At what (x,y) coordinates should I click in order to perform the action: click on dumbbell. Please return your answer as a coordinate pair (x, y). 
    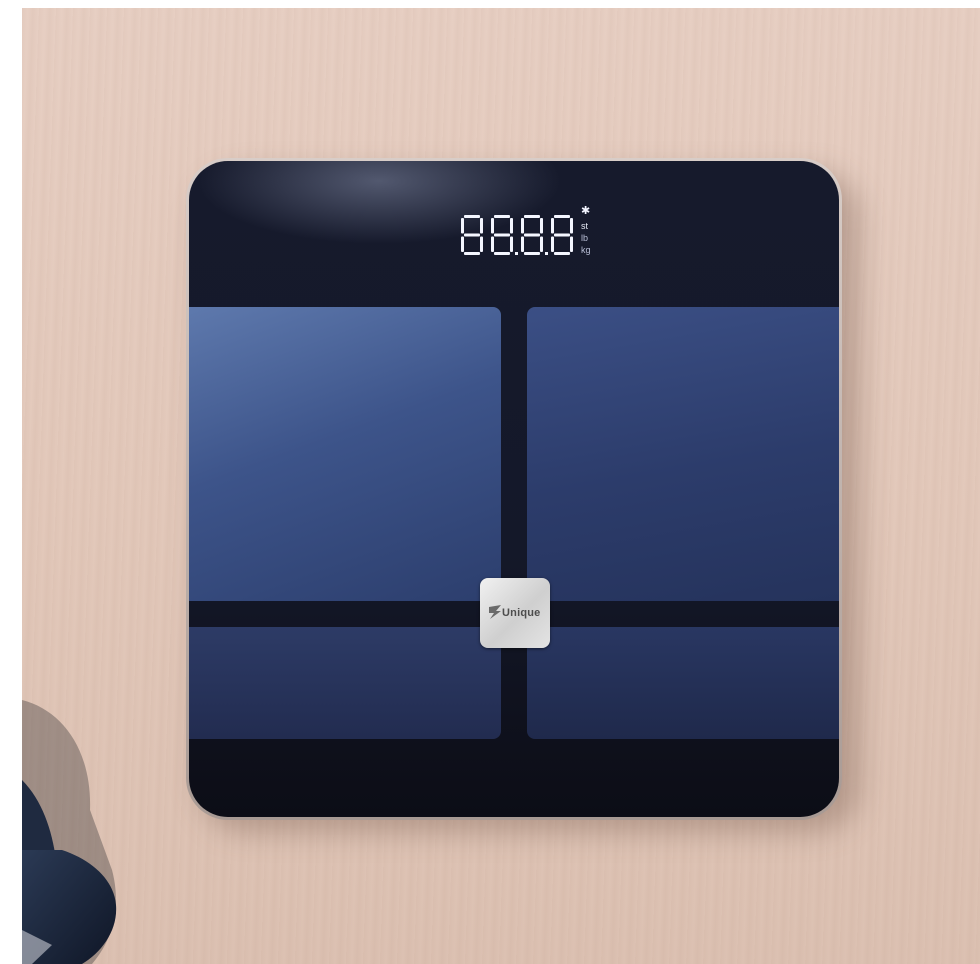
    Looking at the image, I should click on (77, 832).